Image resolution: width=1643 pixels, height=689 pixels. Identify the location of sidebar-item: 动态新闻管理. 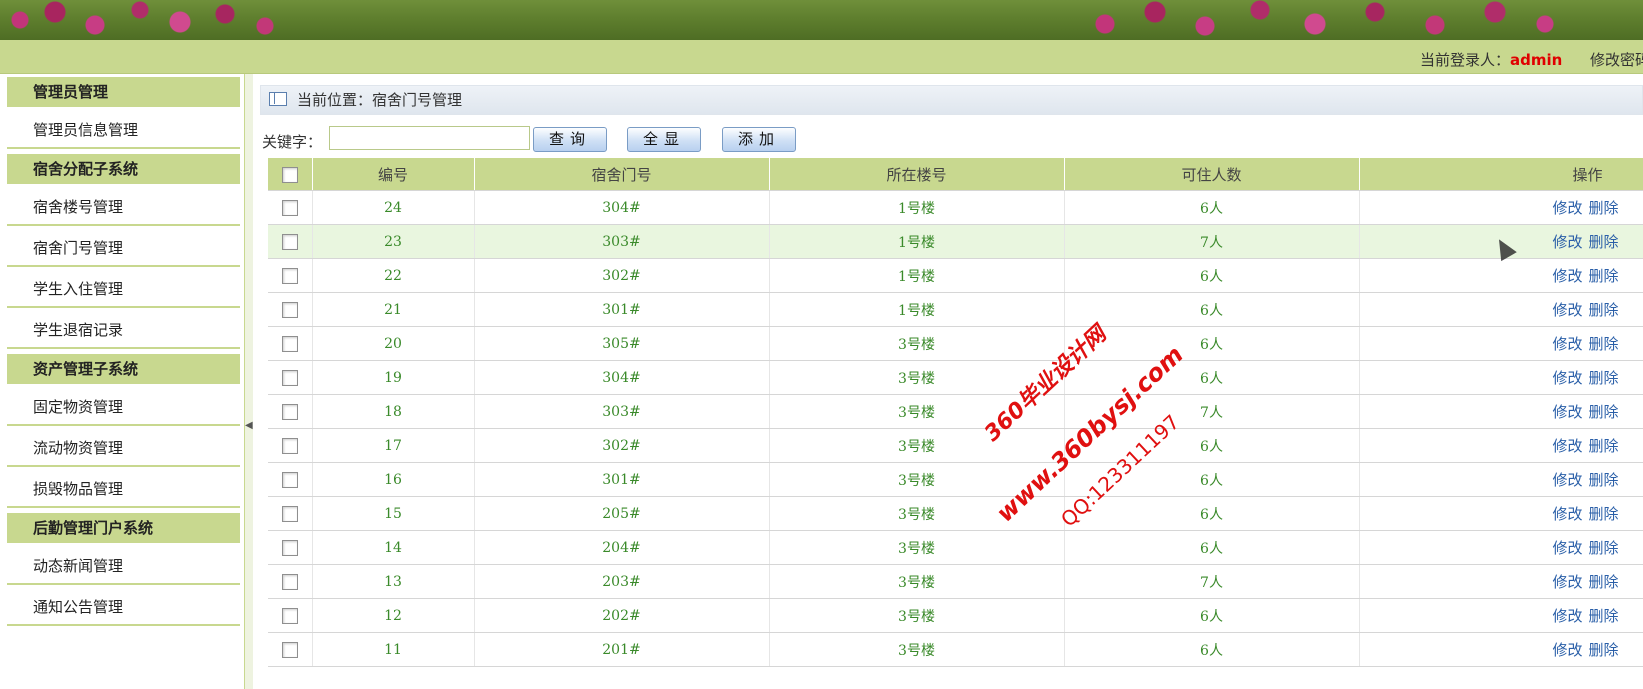
(123, 566).